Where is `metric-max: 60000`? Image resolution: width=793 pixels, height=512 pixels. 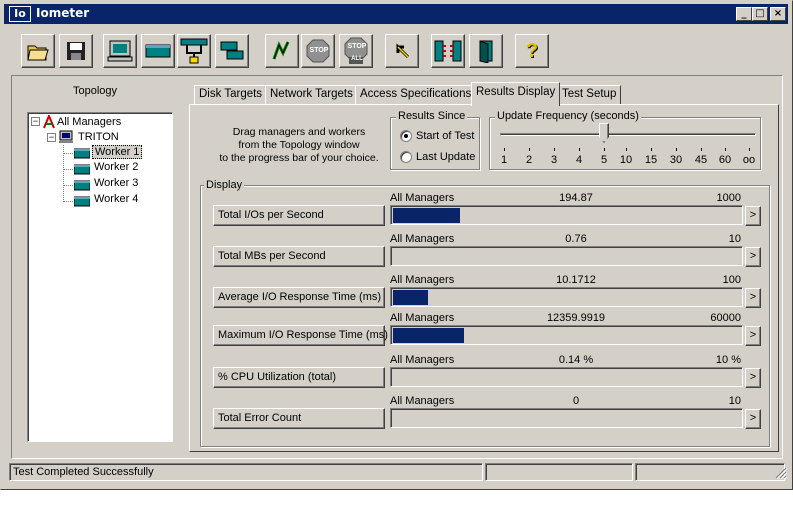
metric-max: 60000 is located at coordinates (725, 318).